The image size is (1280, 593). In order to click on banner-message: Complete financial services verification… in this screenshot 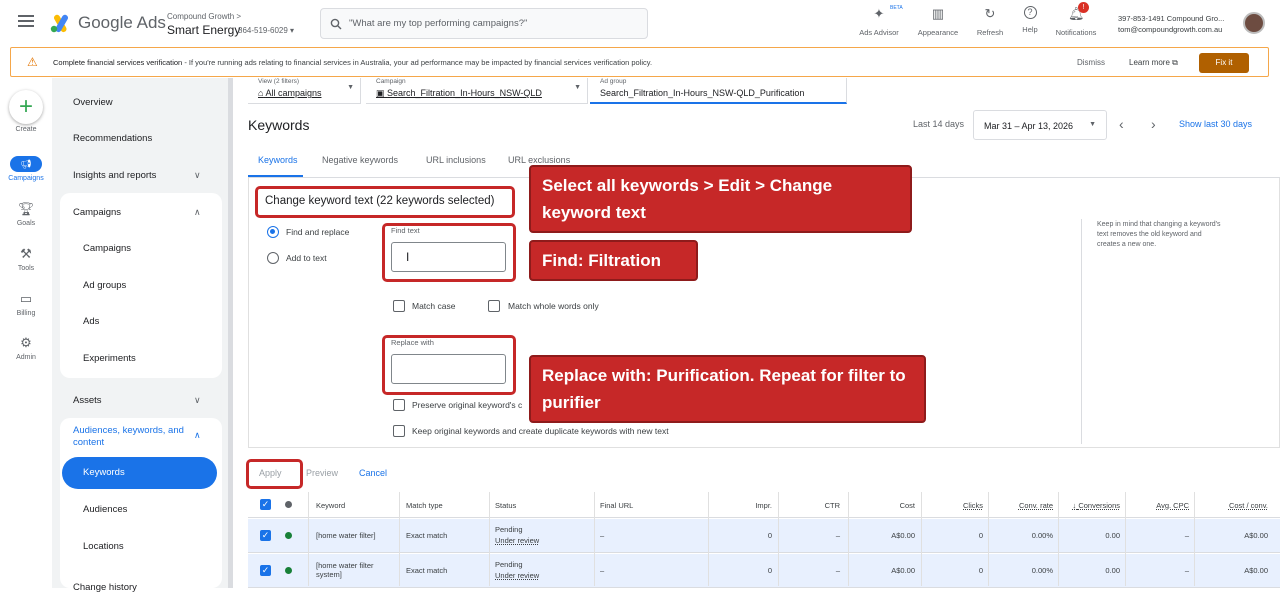, I will do `click(353, 62)`.